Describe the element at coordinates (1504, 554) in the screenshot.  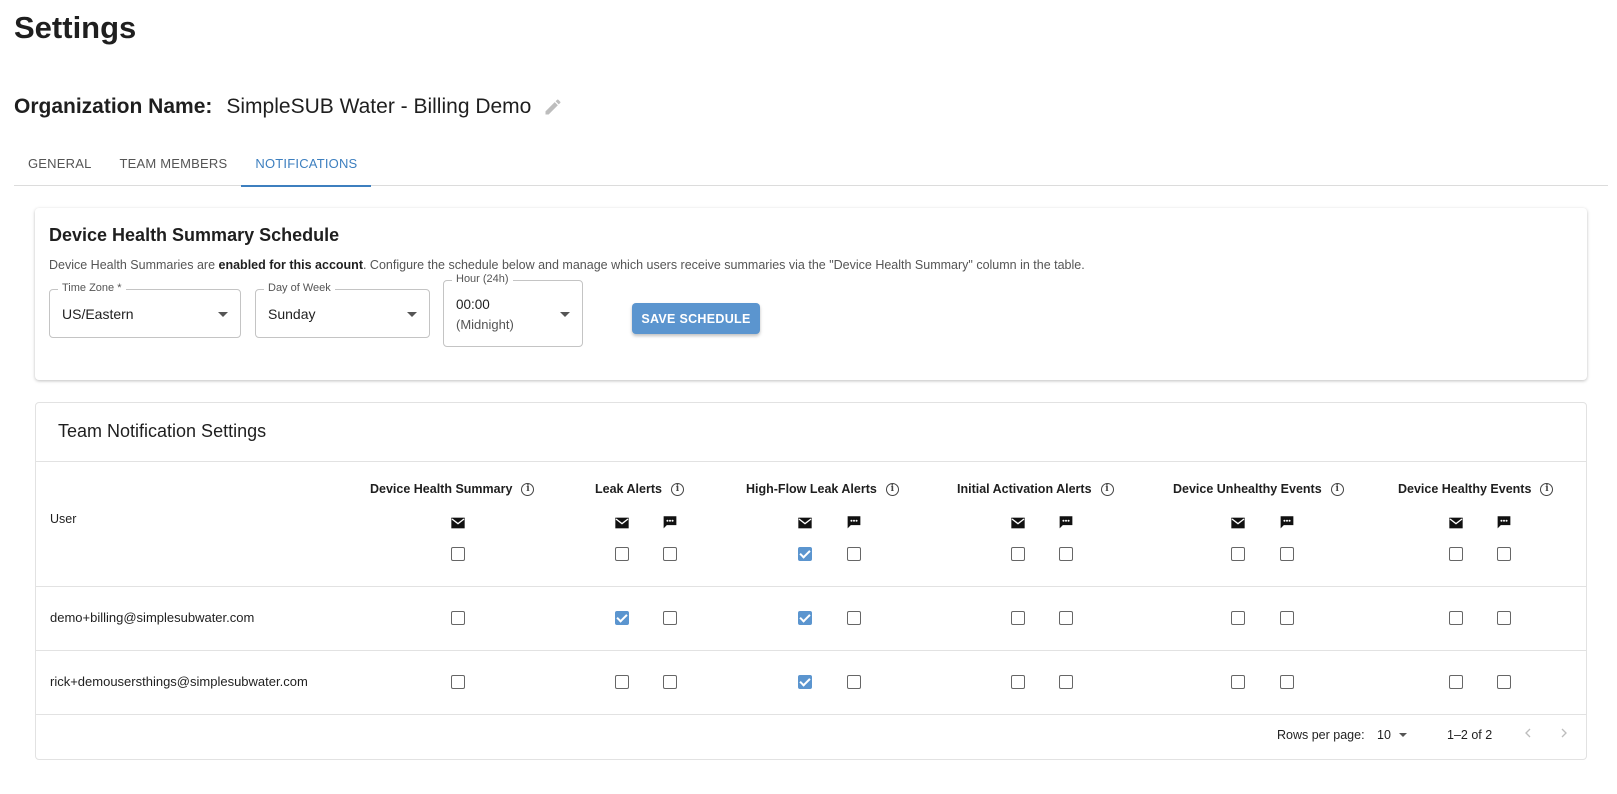
I see `select-all-healthy-sms-checkbox` at that location.